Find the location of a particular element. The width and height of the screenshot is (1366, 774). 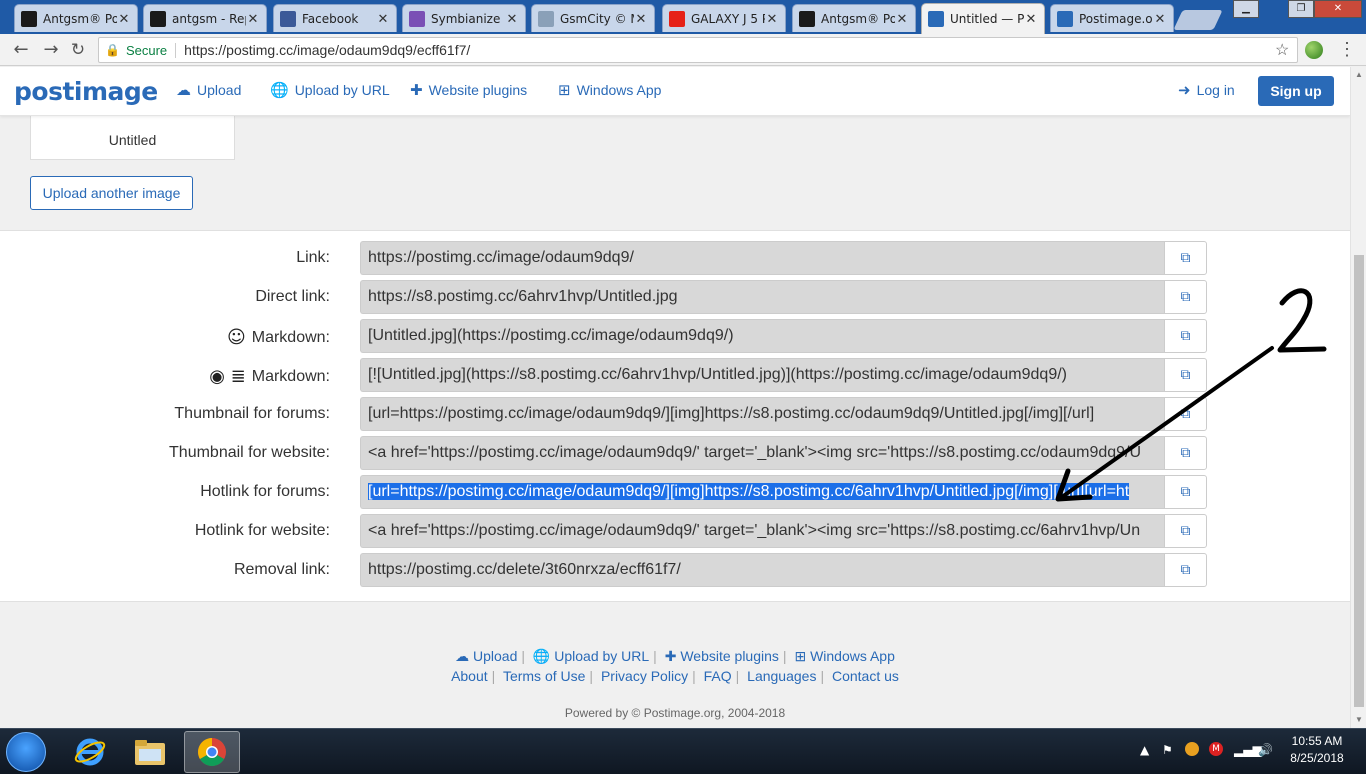

file-explorer-icon is located at coordinates (150, 752).